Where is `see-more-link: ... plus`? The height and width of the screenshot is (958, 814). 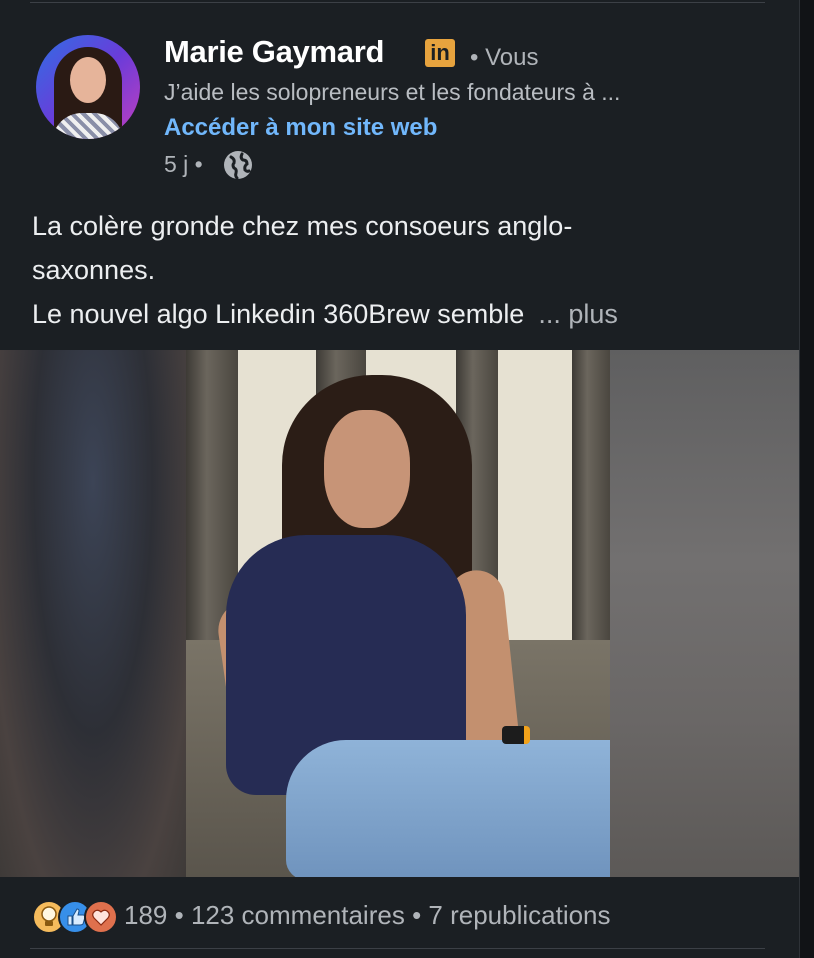
see-more-link: ... plus is located at coordinates (578, 314).